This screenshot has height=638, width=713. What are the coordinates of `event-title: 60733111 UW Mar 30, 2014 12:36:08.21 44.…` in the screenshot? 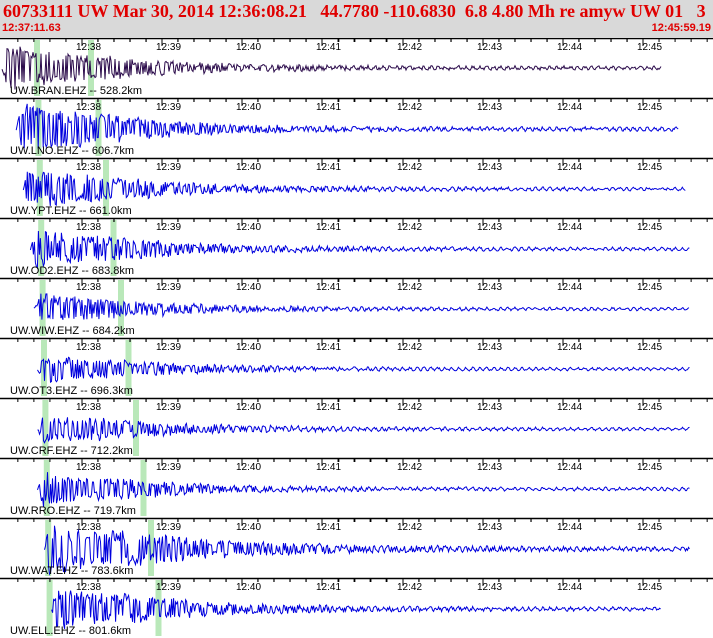 It's located at (354, 11).